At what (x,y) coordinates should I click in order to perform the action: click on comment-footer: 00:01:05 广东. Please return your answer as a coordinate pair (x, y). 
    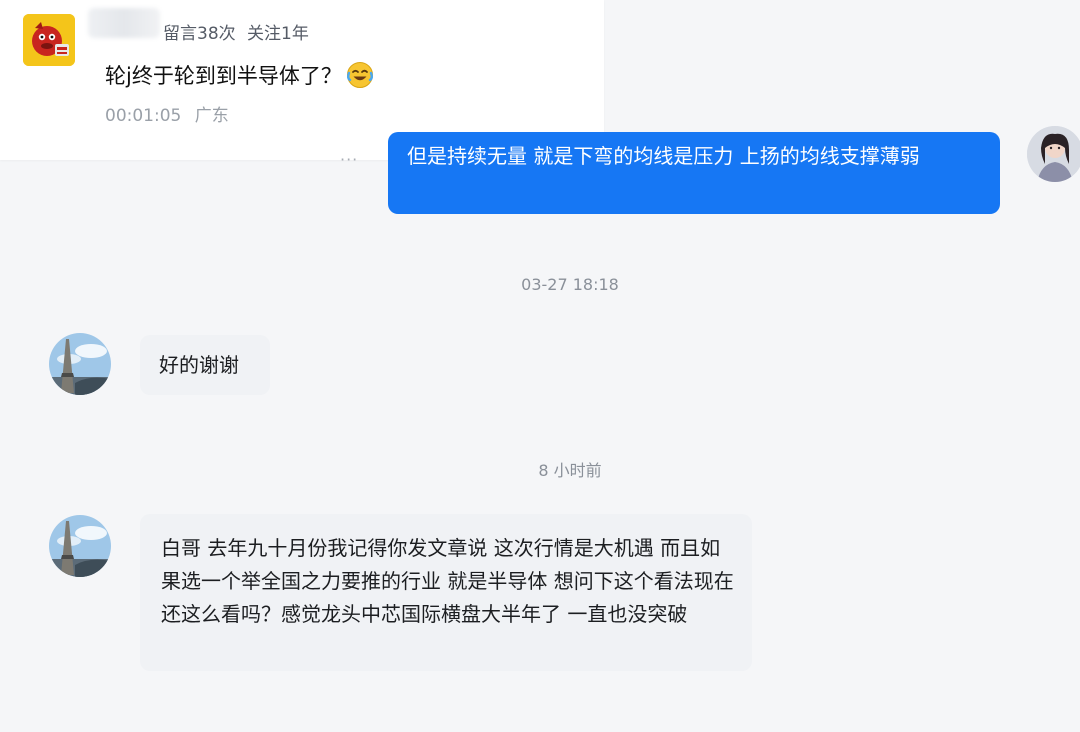
    Looking at the image, I should click on (167, 113).